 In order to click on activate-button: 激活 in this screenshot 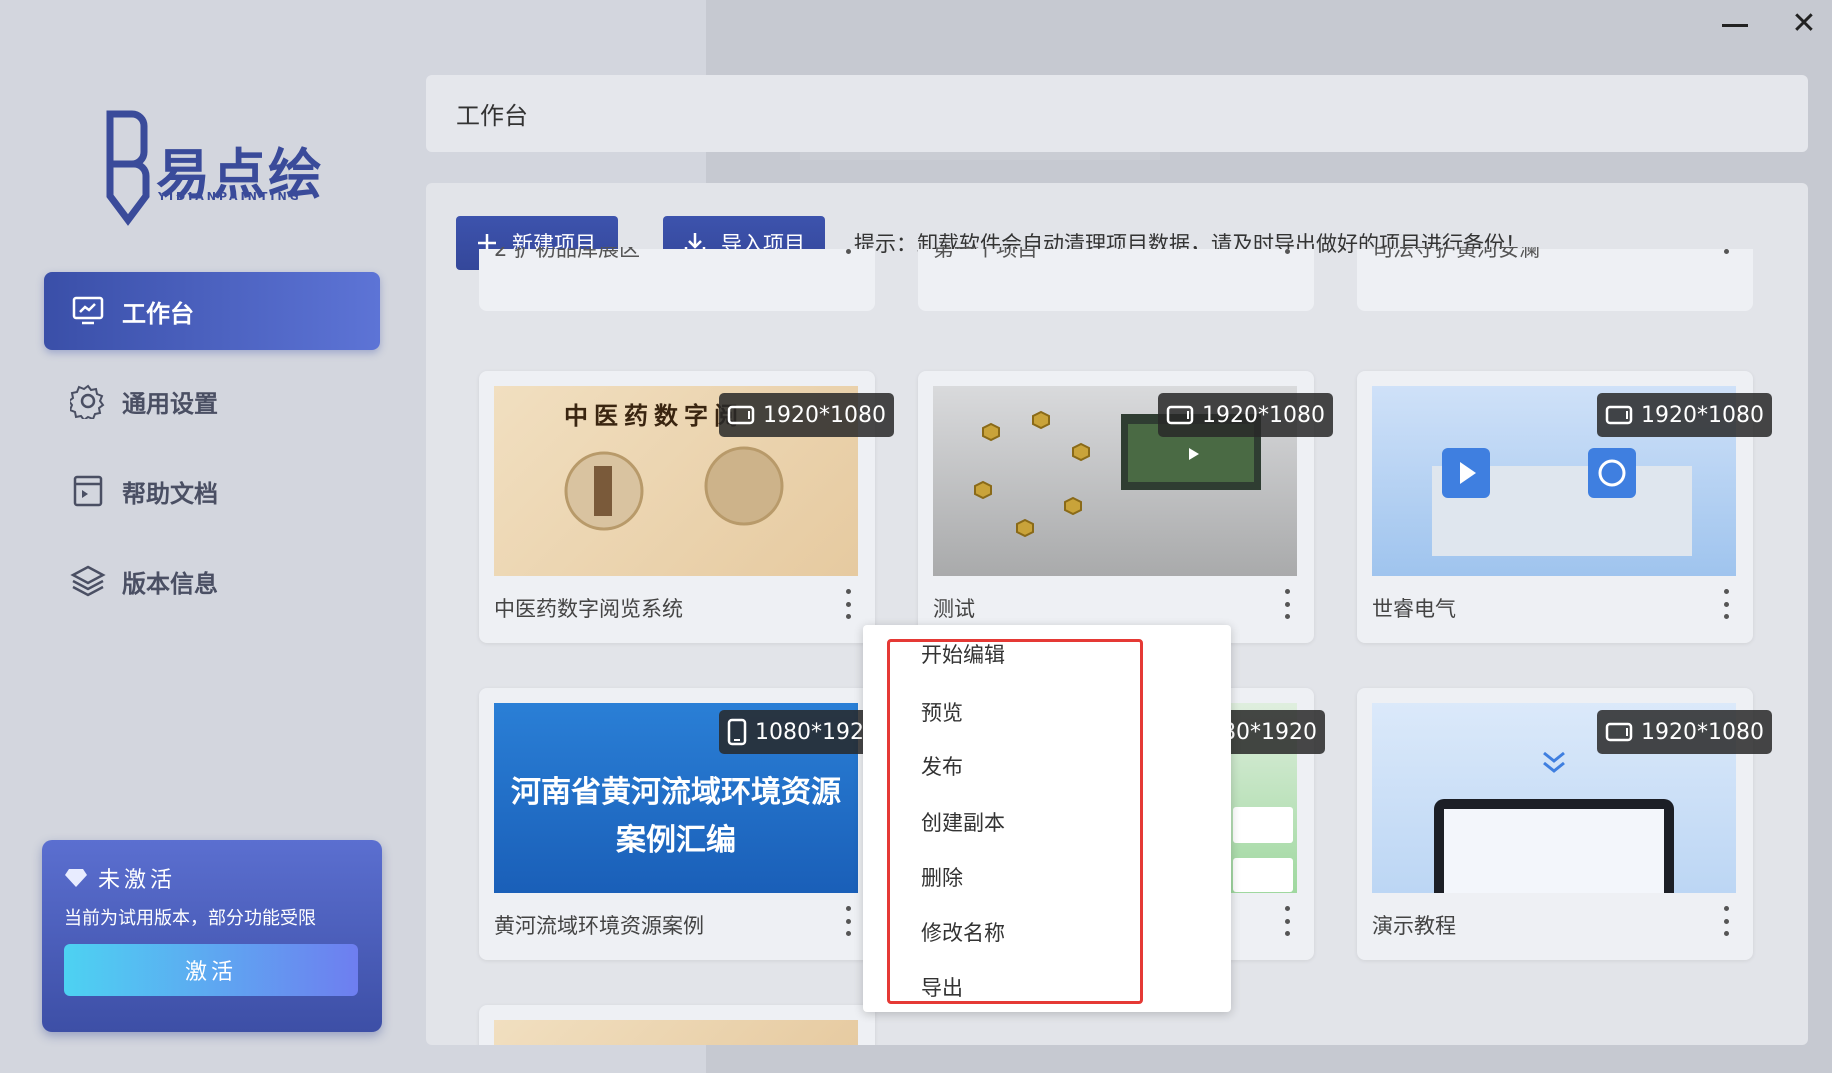, I will do `click(211, 970)`.